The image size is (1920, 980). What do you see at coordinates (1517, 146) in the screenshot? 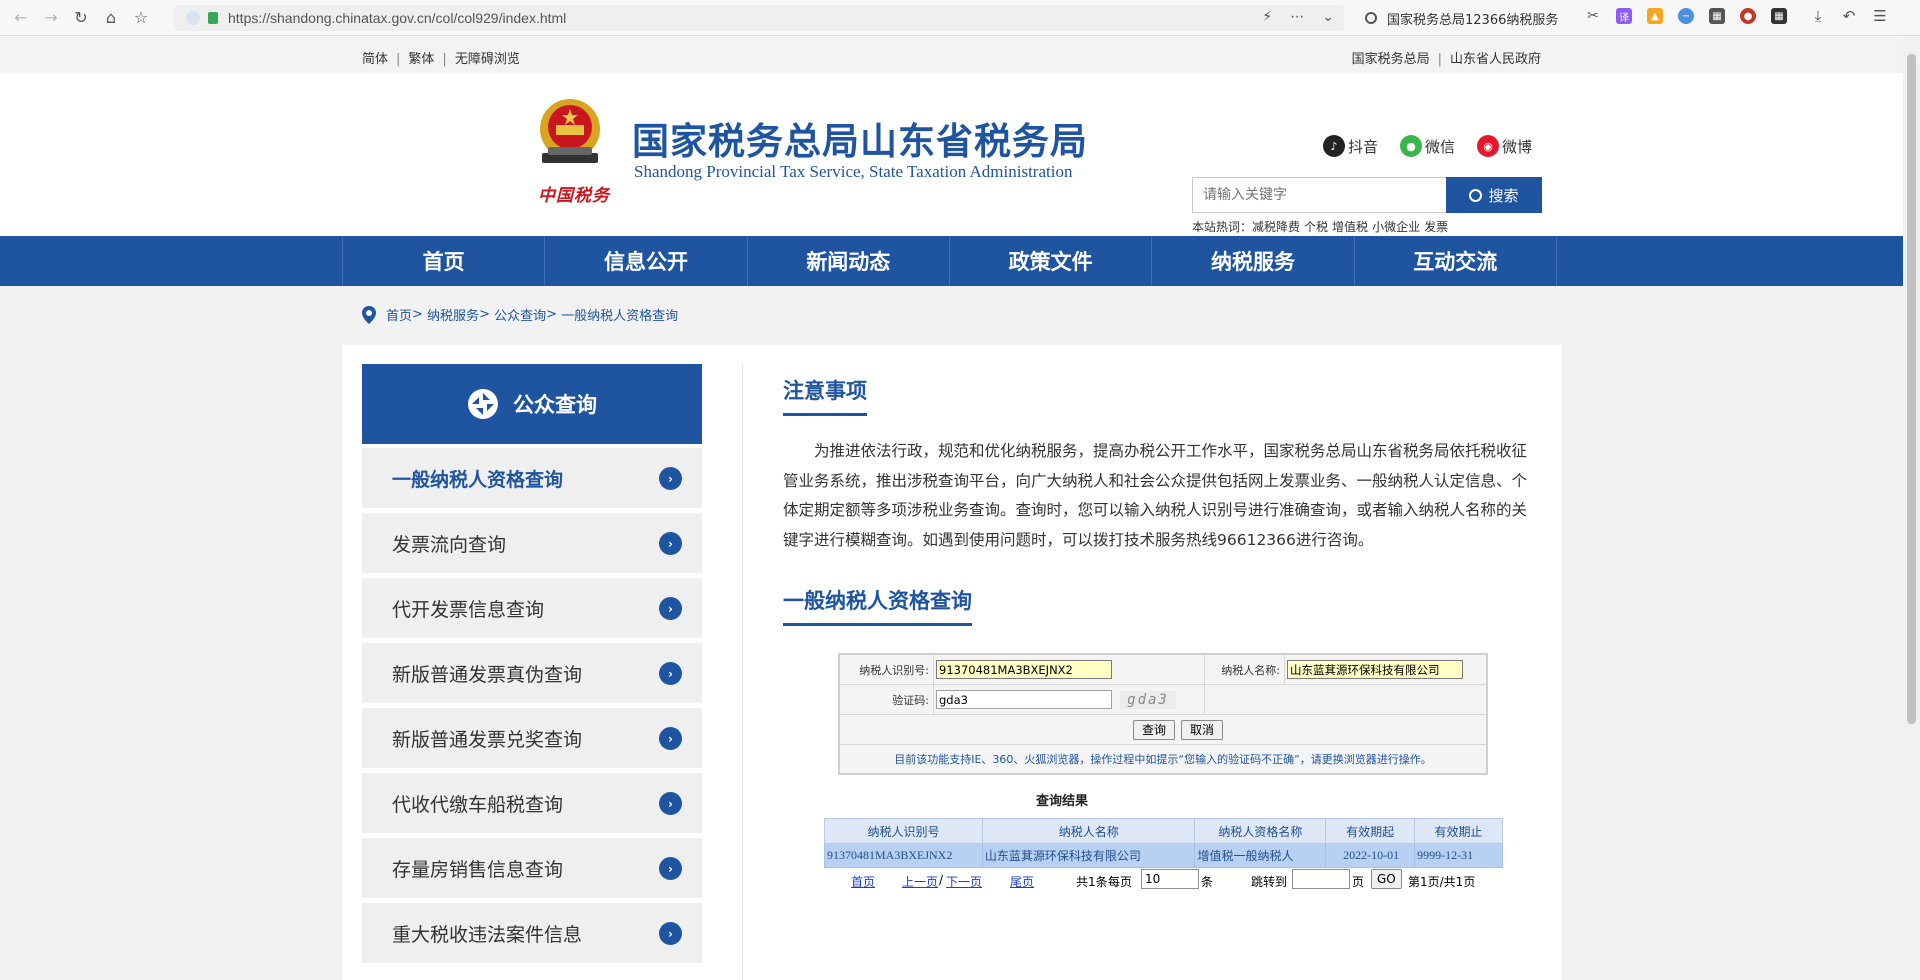
I see `weibo-label: 微博` at bounding box center [1517, 146].